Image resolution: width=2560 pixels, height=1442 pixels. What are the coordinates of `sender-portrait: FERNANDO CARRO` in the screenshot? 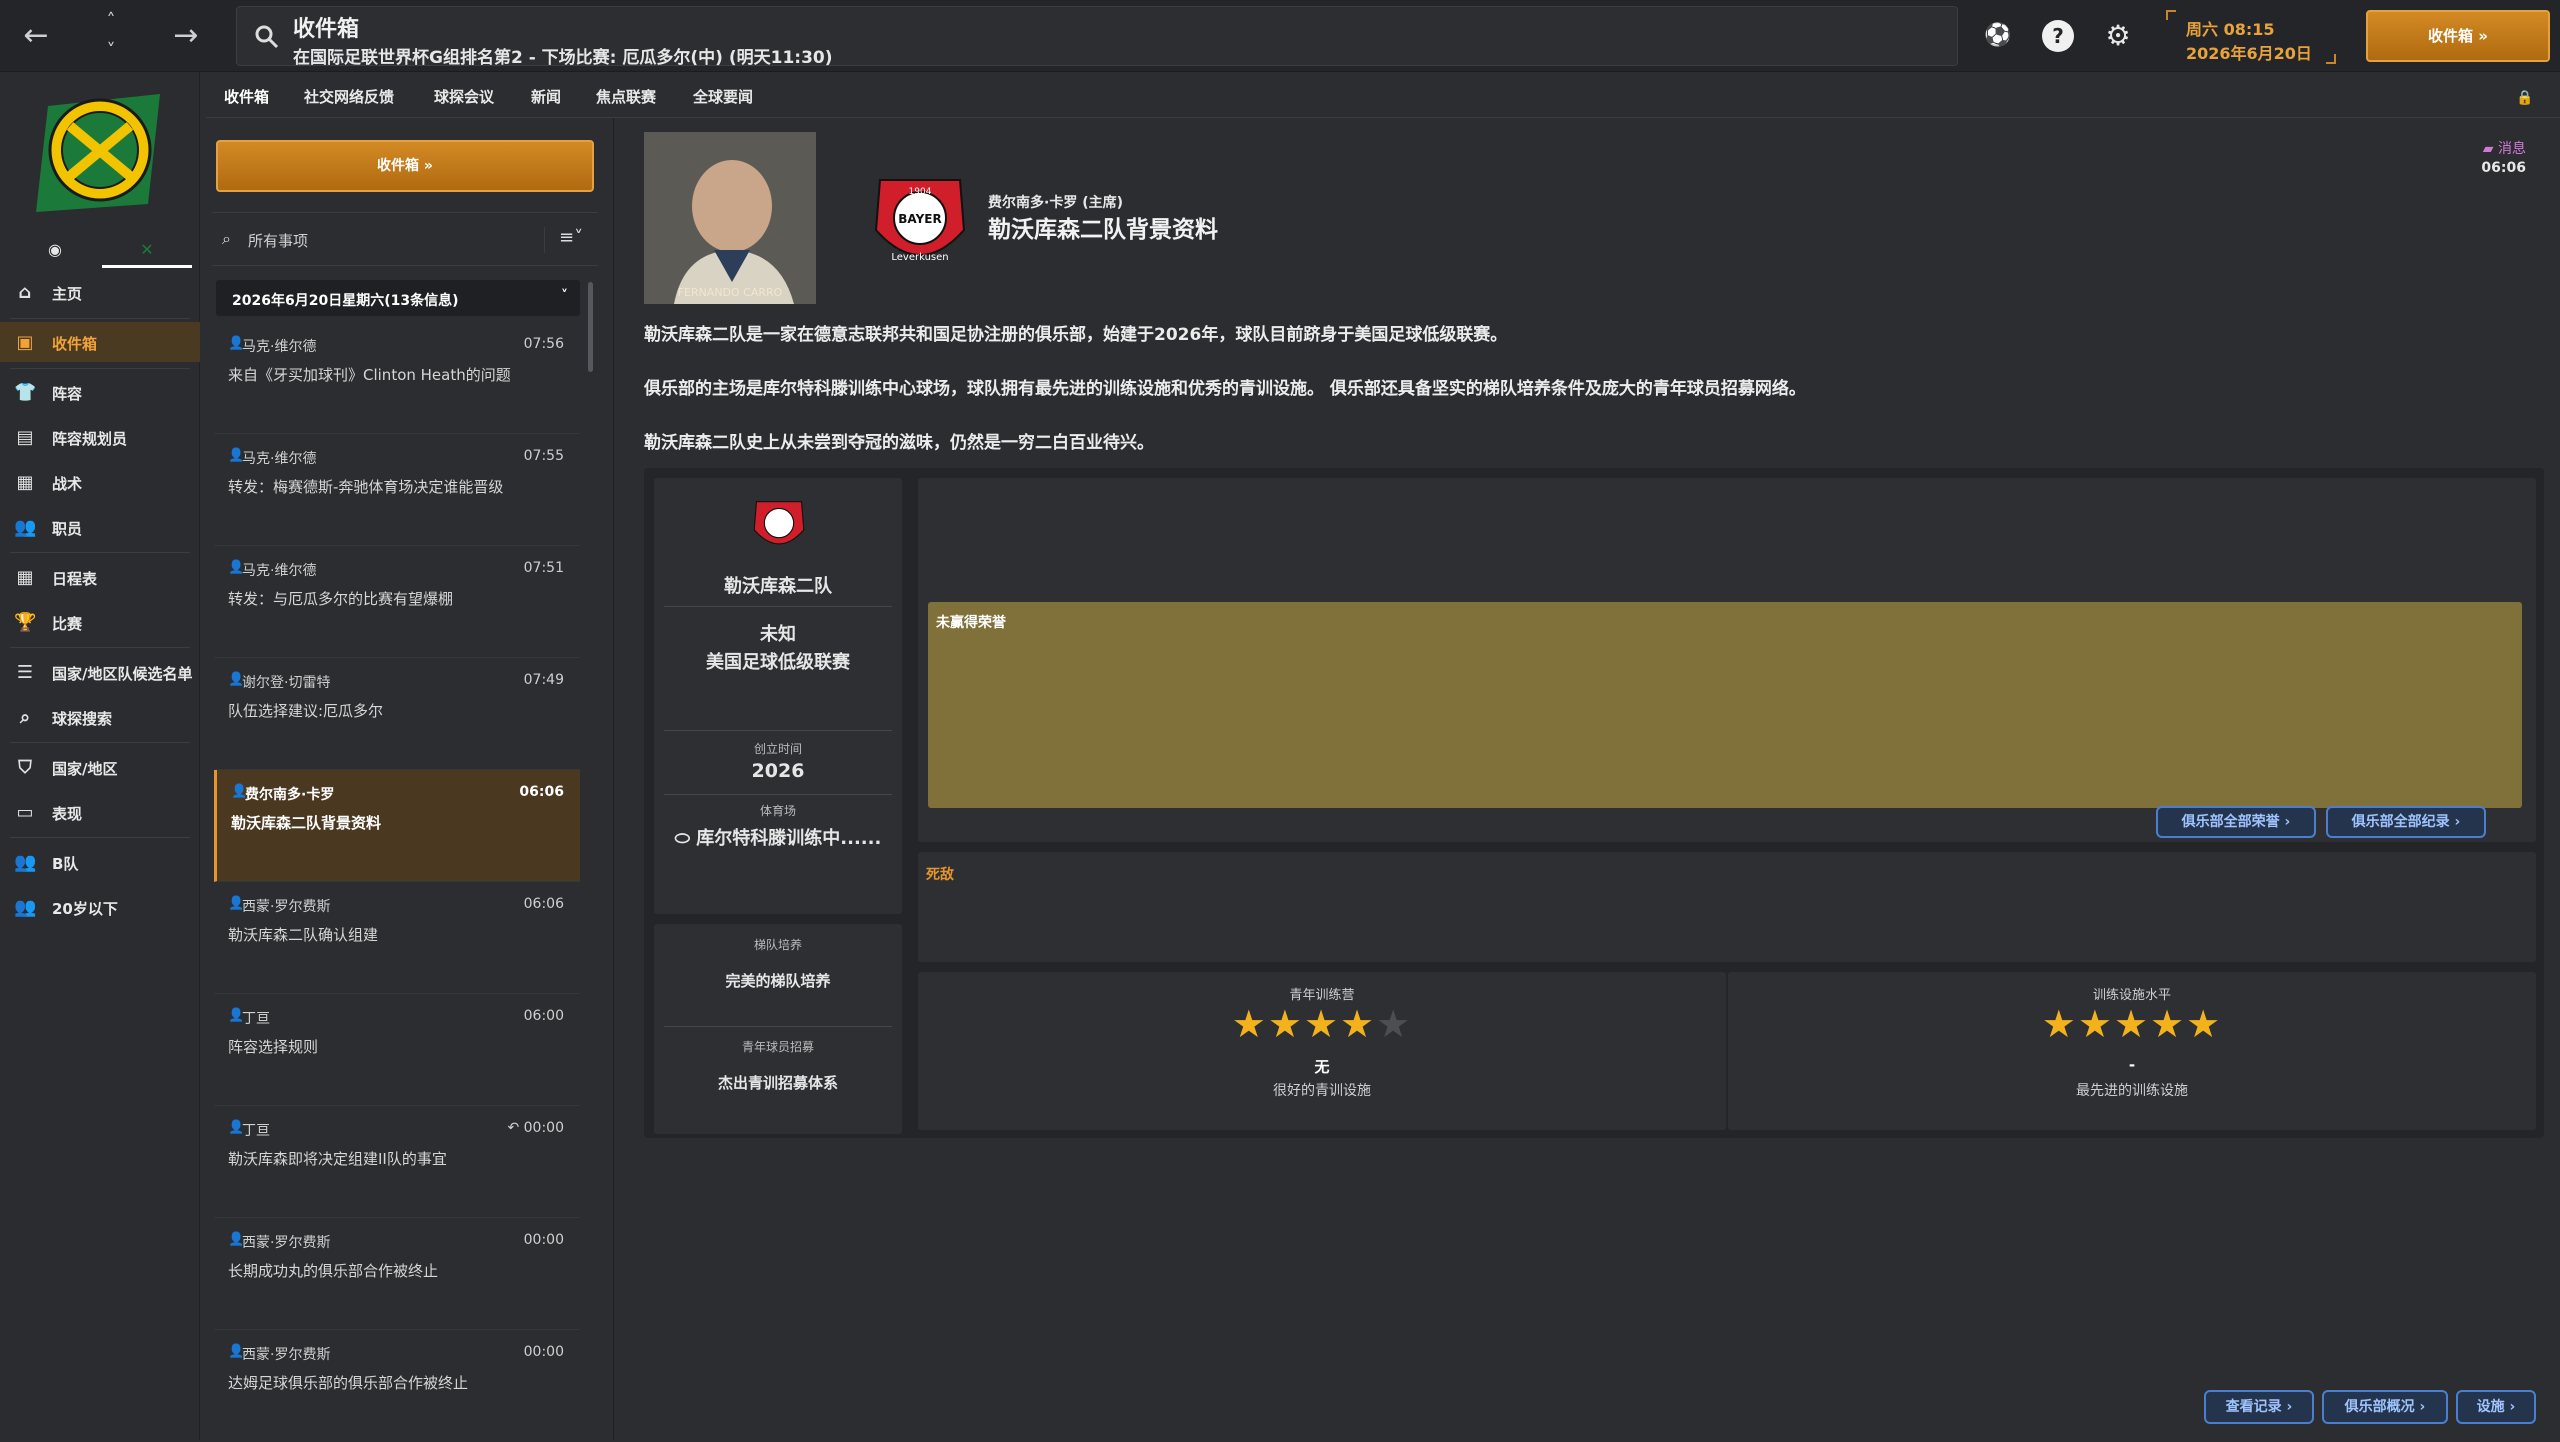 It's located at (730, 218).